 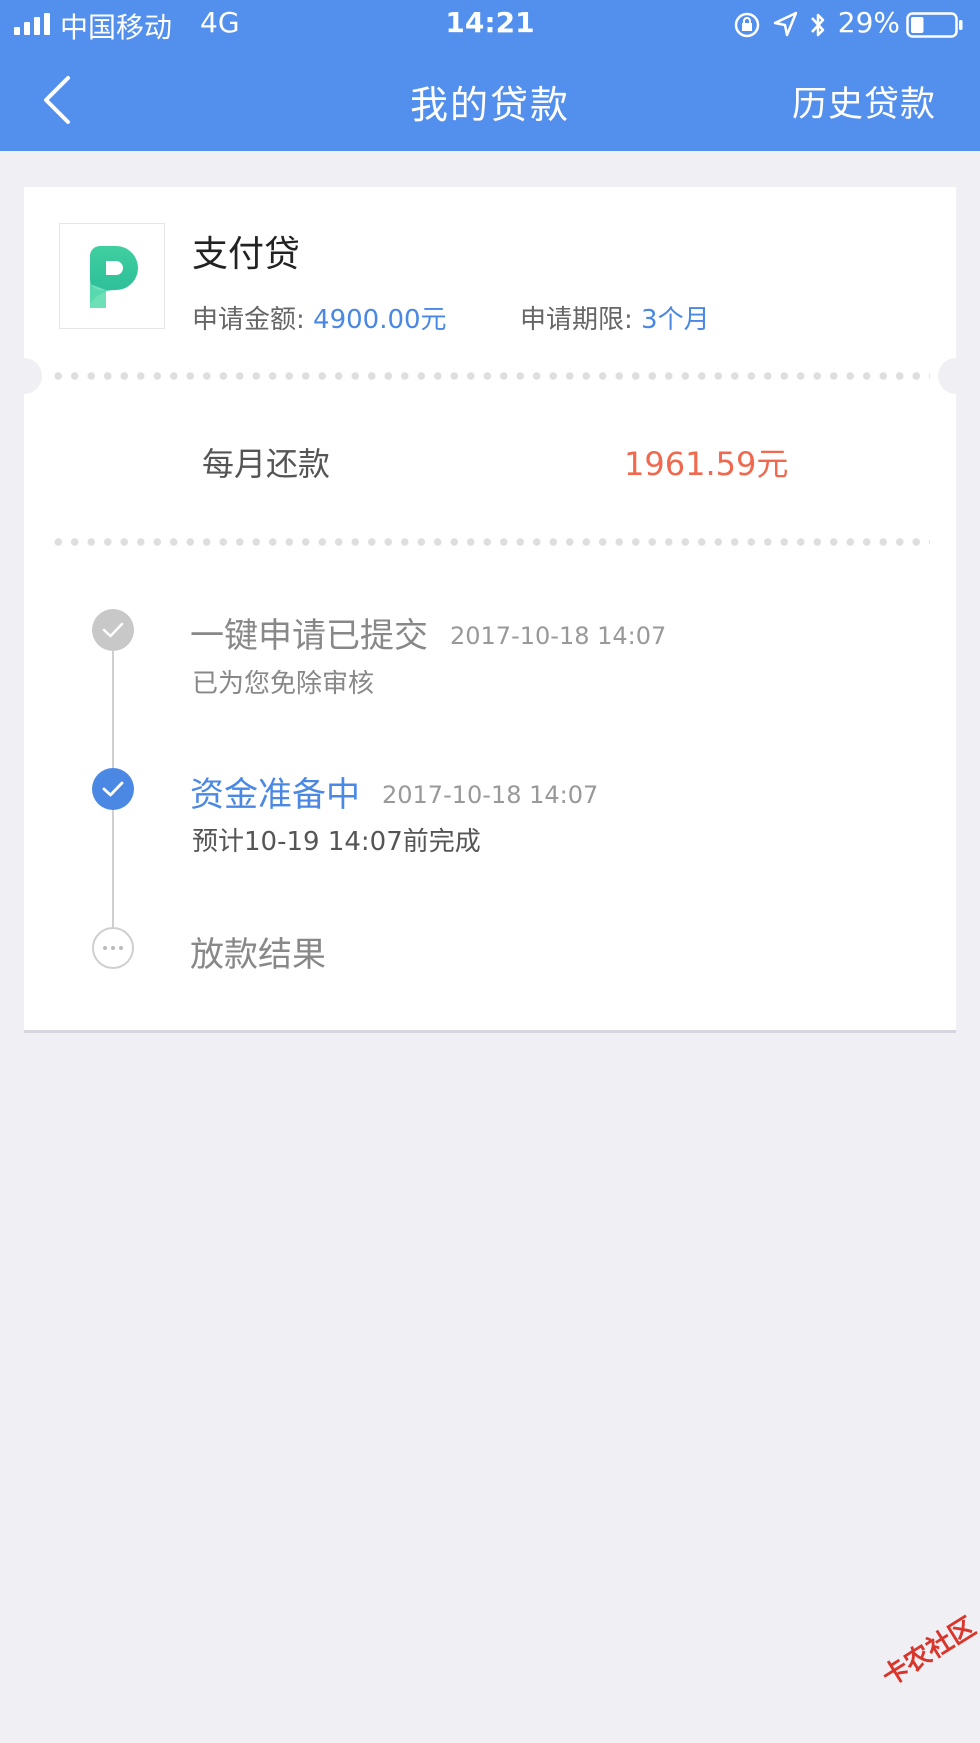 I want to click on applied-period-value: 3个月, so click(x=675, y=320).